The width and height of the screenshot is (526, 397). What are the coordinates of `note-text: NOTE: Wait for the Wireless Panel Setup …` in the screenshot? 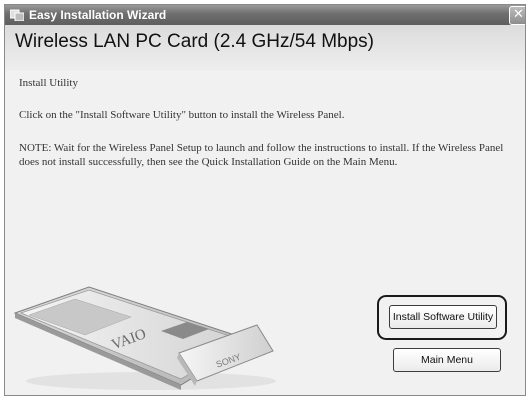 It's located at (261, 155).